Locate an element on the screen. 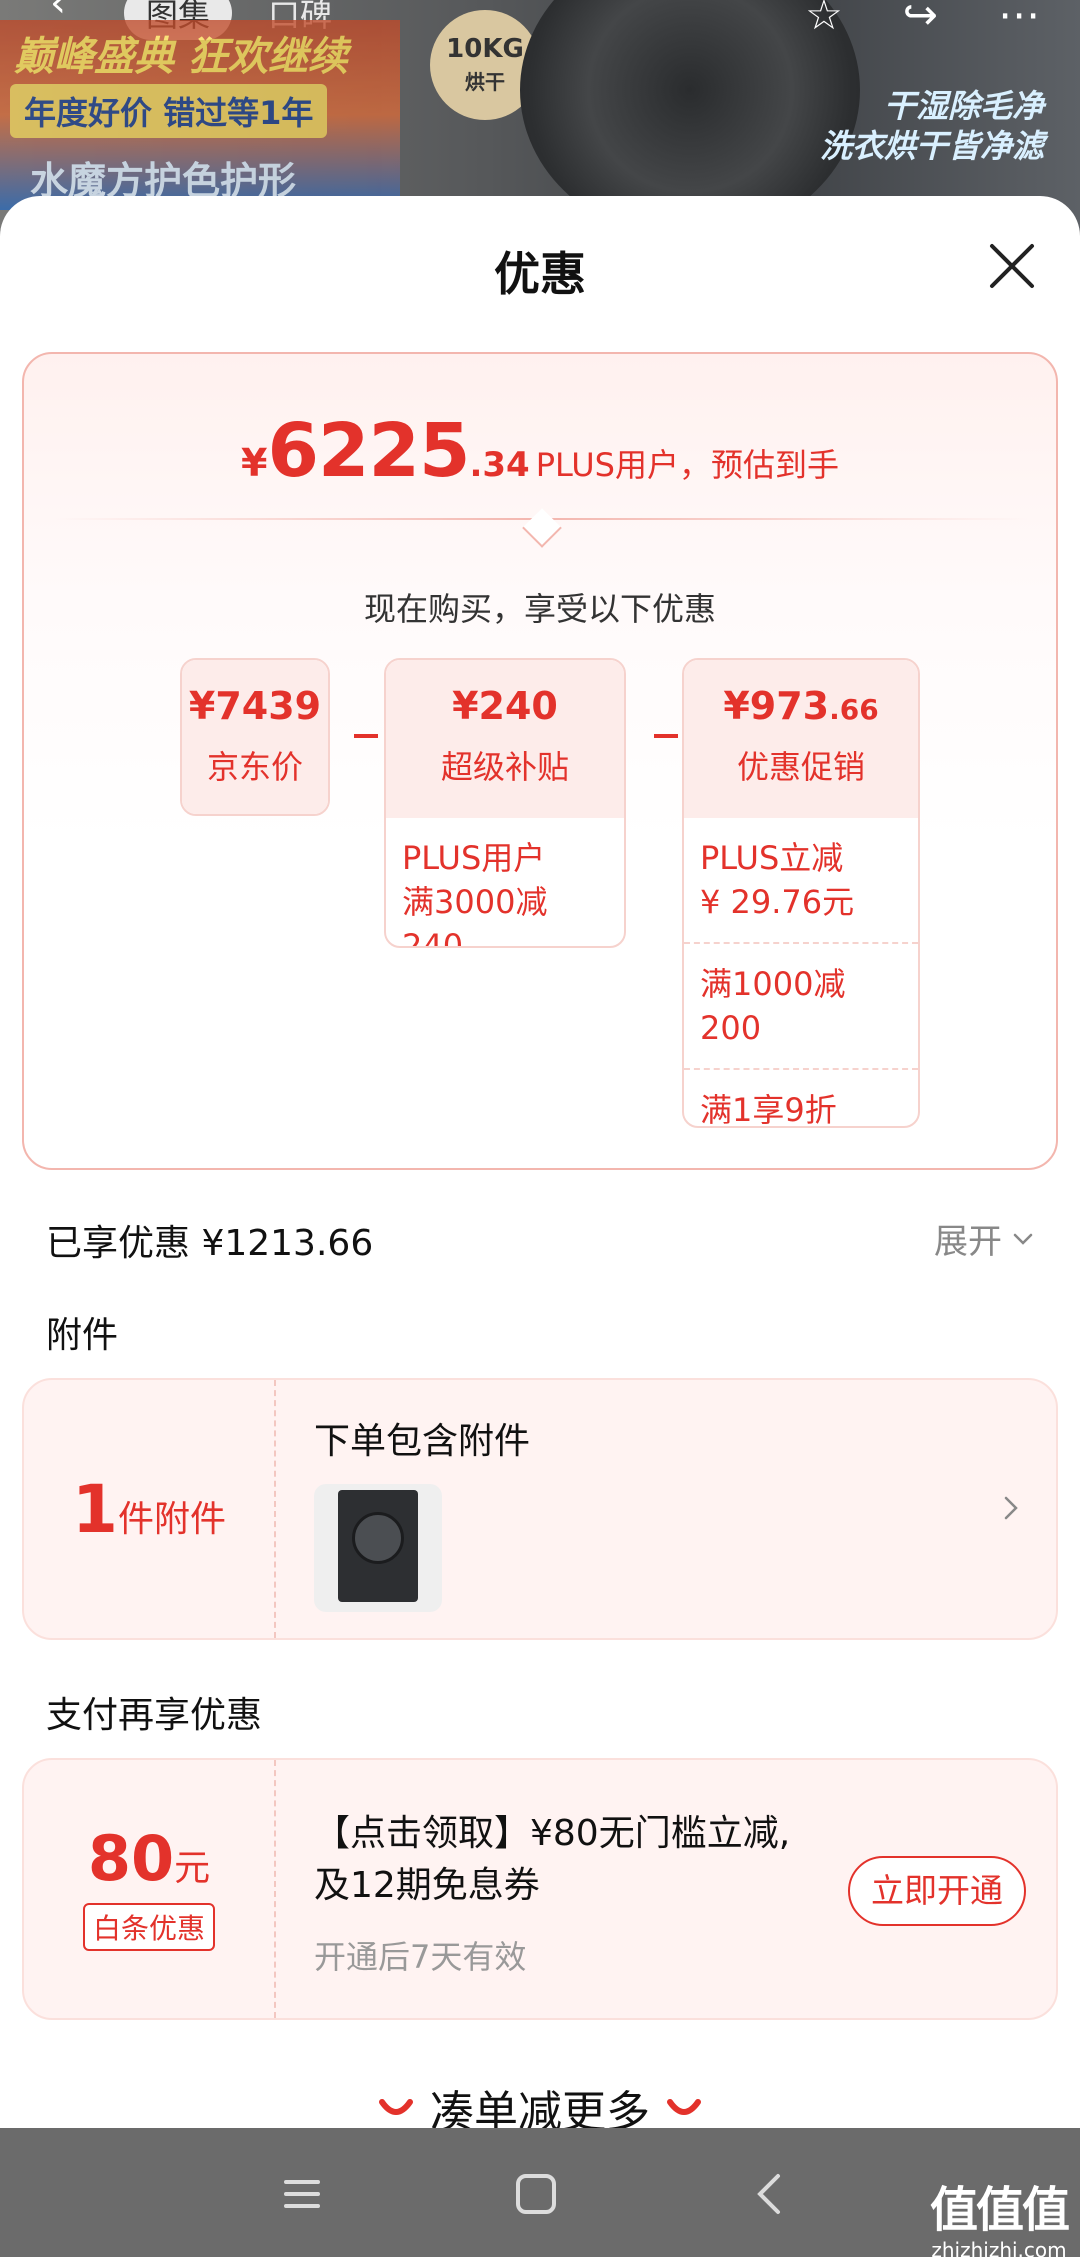  recent-apps-button is located at coordinates (302, 2194).